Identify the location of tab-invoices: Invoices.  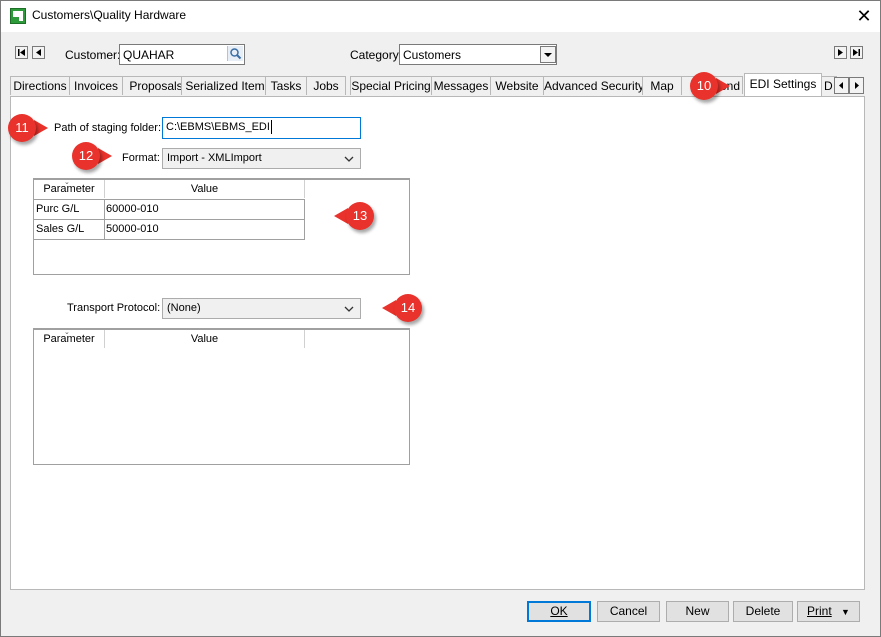
(96, 85).